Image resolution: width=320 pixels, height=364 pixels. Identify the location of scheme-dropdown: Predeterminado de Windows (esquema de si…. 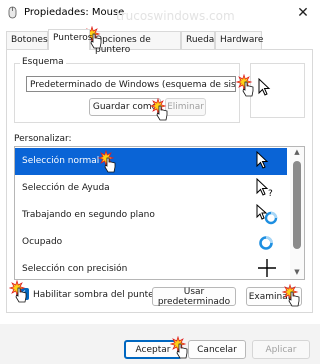
(131, 84).